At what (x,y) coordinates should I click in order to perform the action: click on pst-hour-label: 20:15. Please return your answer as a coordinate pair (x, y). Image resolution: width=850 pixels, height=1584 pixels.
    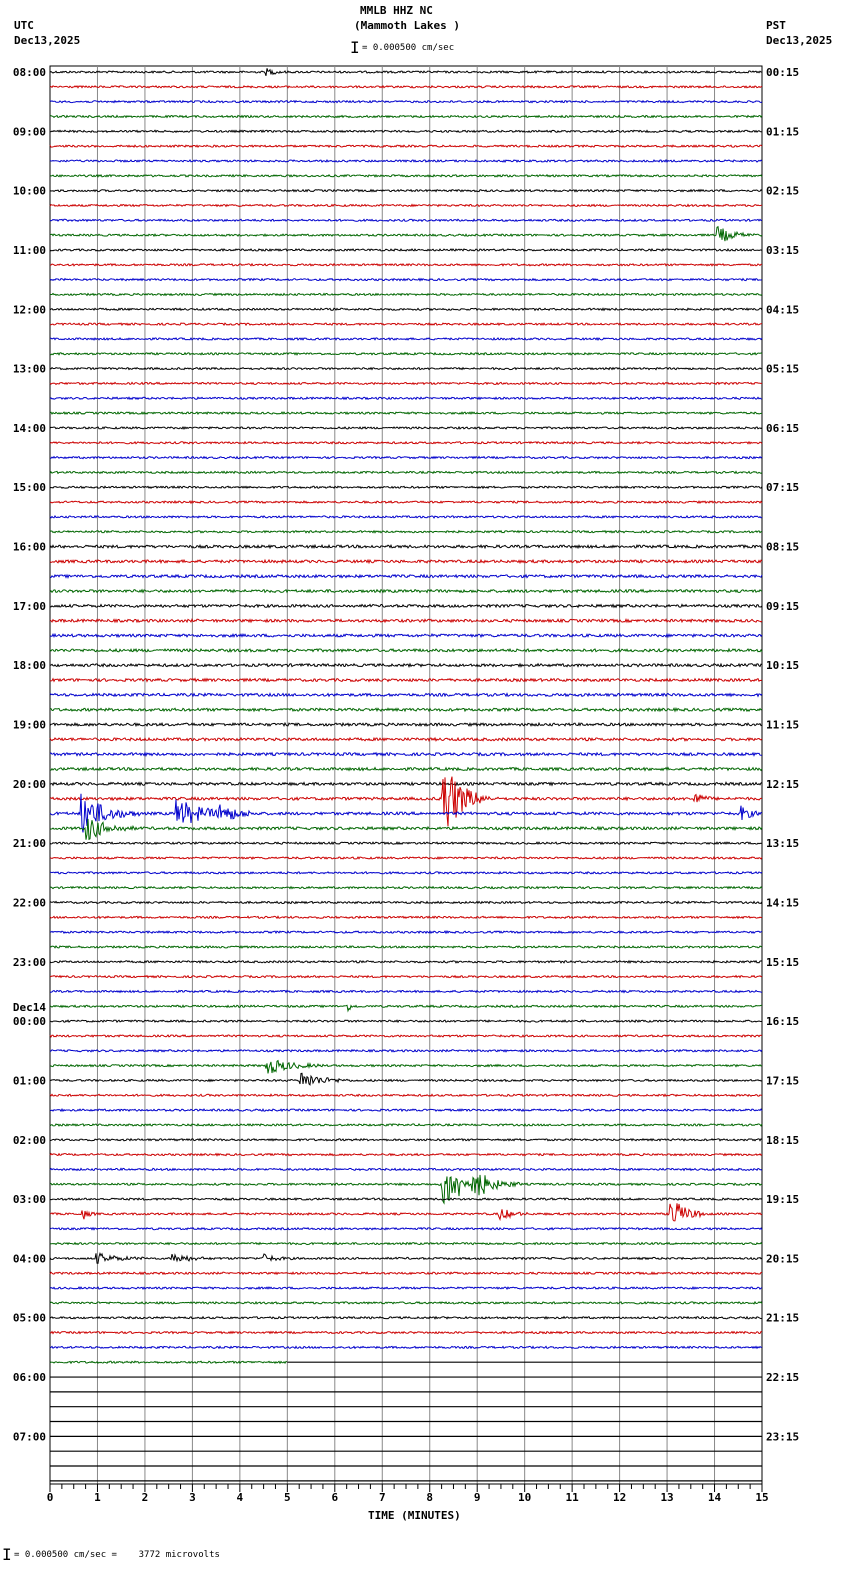
    Looking at the image, I should click on (782, 1258).